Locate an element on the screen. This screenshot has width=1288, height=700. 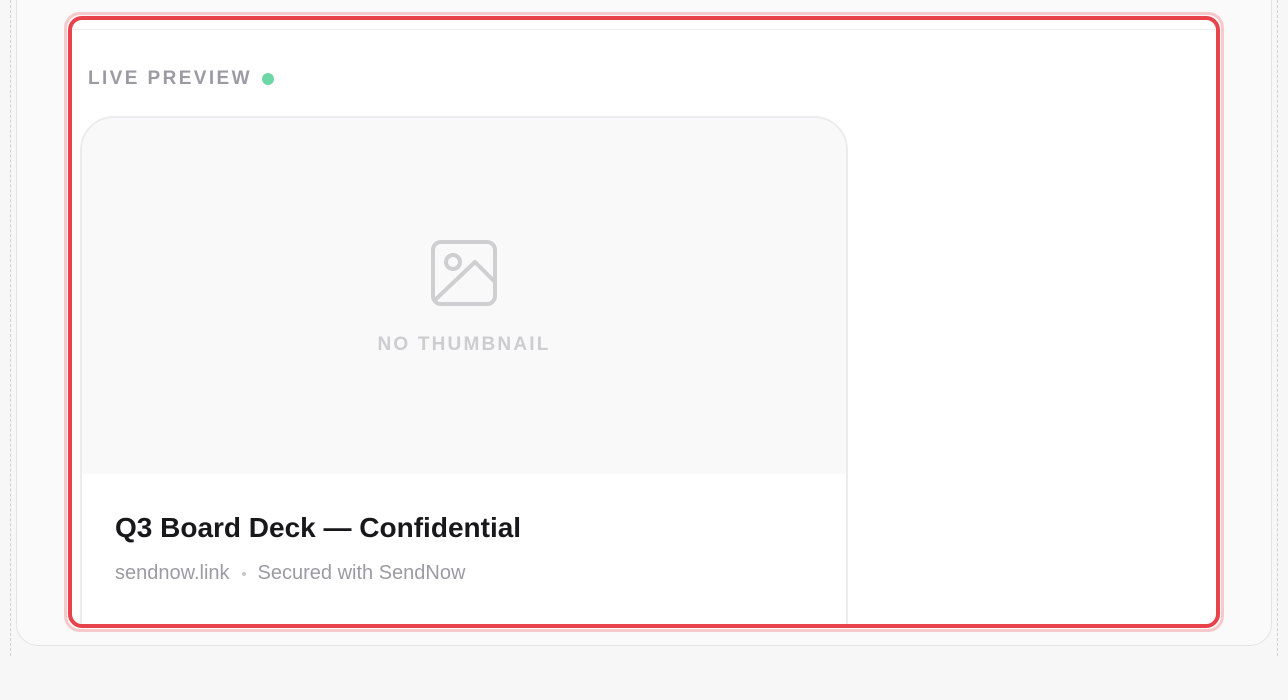
no-thumbnail-label: NO THUMBNAIL is located at coordinates (464, 344).